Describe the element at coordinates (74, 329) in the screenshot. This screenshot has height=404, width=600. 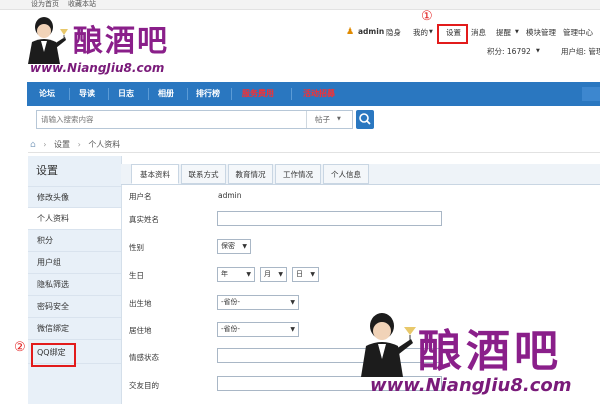
I see `sidebar-item-wechat: 微信绑定` at that location.